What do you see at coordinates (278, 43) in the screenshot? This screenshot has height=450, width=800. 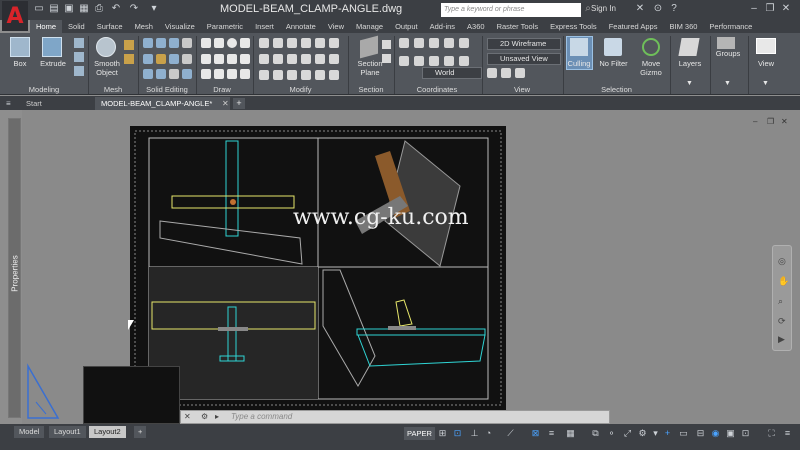 I see `rotate-icon` at bounding box center [278, 43].